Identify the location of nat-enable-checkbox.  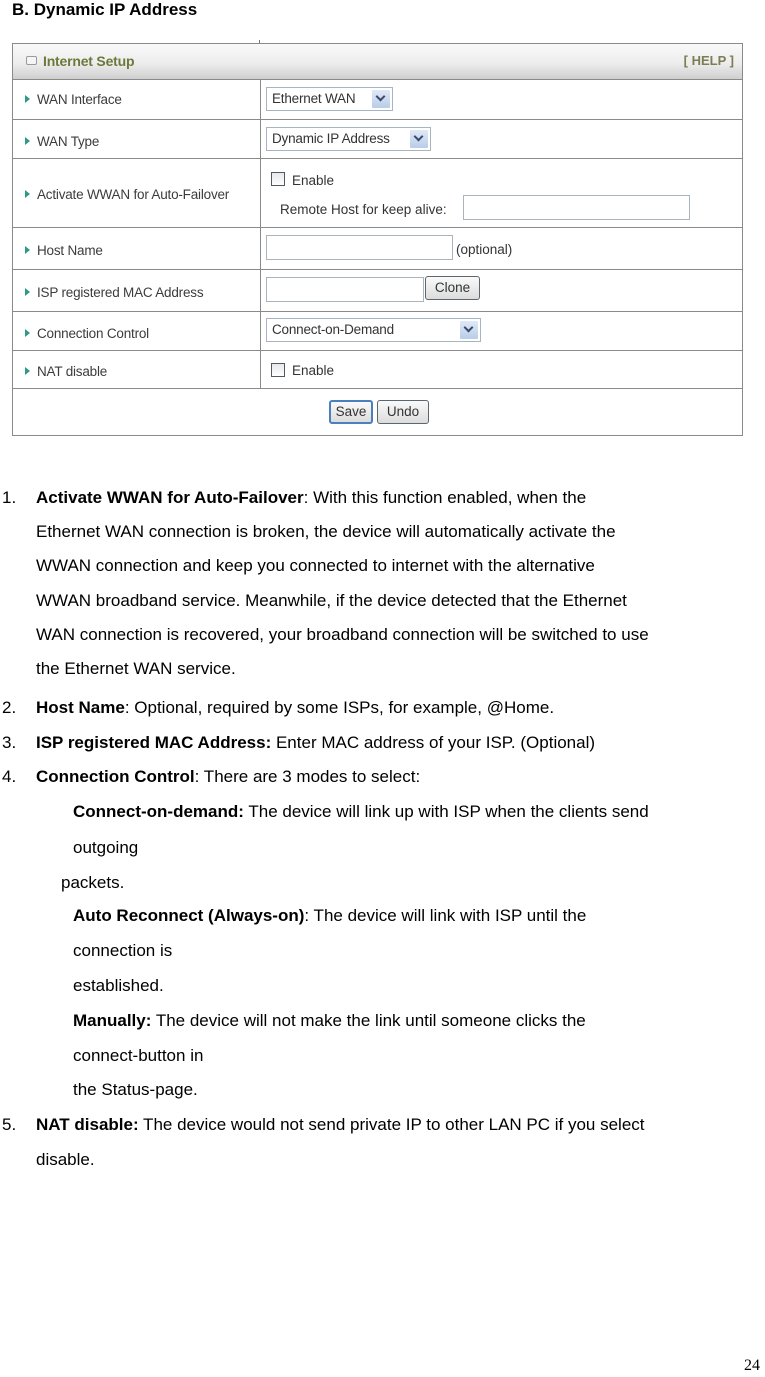
(278, 370).